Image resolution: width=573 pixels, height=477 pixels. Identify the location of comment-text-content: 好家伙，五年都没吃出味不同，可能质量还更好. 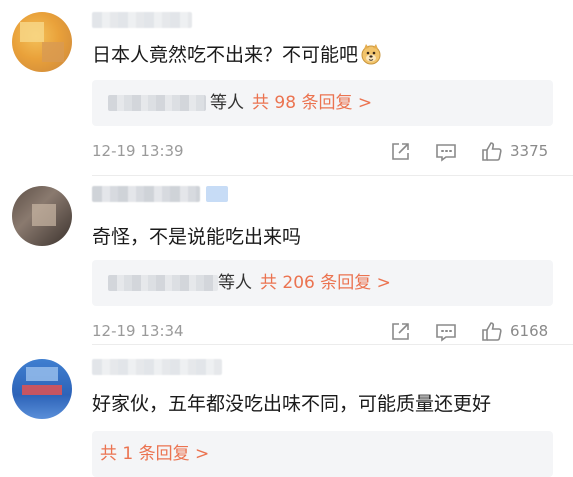
(292, 404).